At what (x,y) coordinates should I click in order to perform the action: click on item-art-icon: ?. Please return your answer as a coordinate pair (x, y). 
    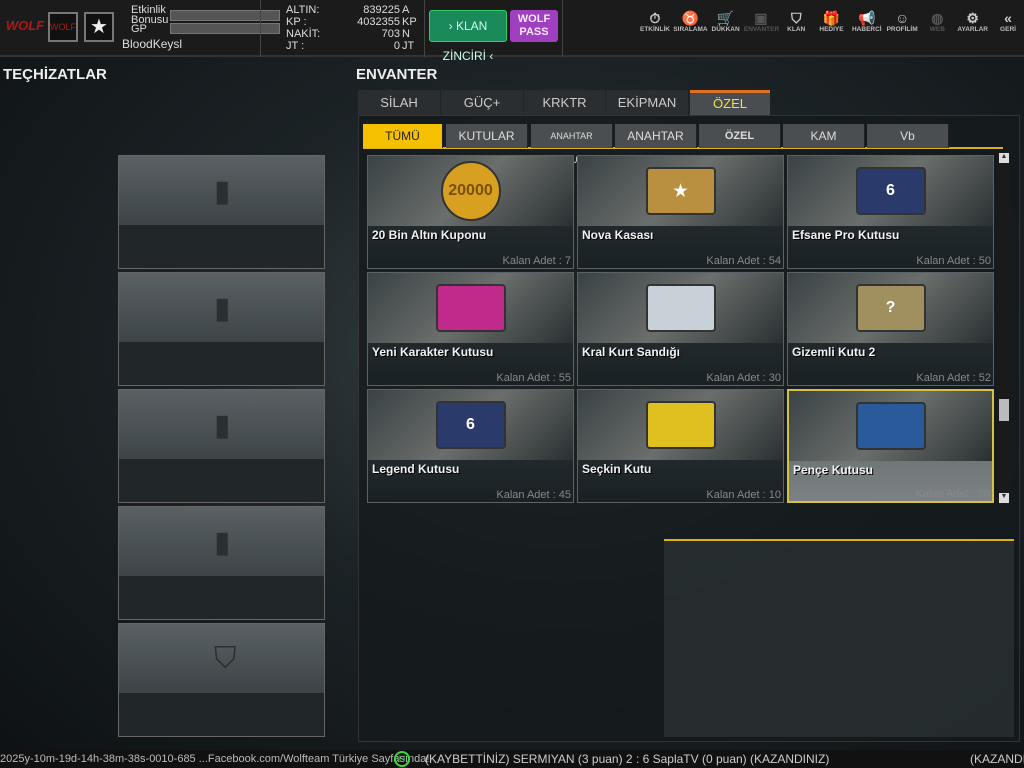
    Looking at the image, I should click on (890, 308).